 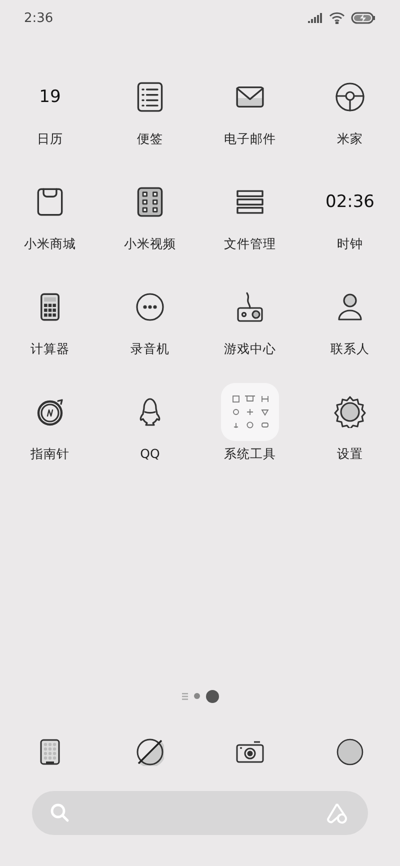 What do you see at coordinates (350, 307) in the screenshot?
I see `person-icon` at bounding box center [350, 307].